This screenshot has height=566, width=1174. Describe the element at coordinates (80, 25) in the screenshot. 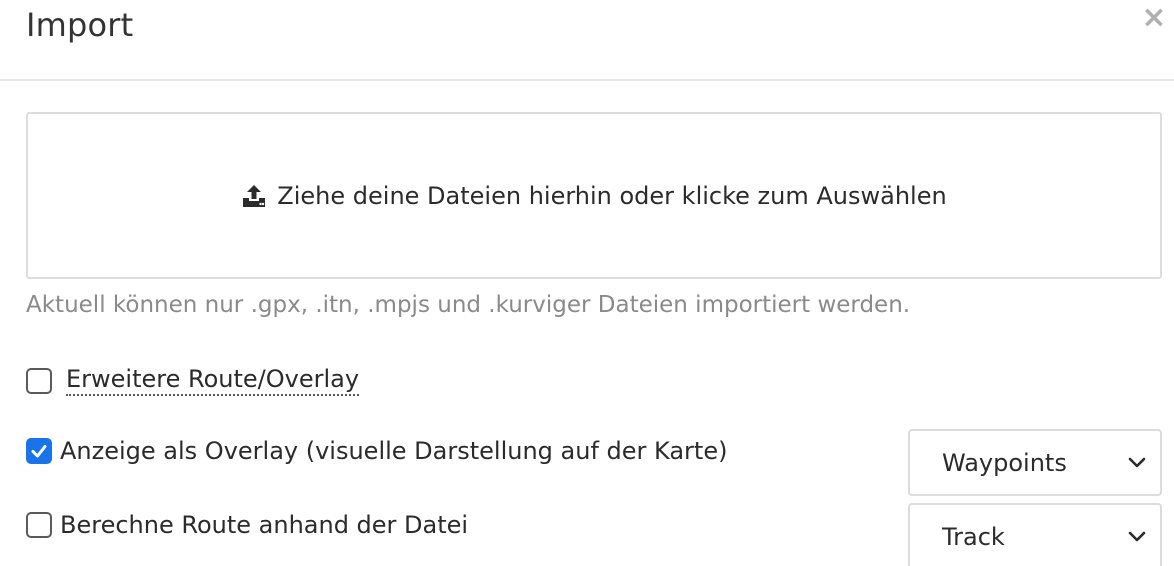

I see `dialog-title: Import` at that location.